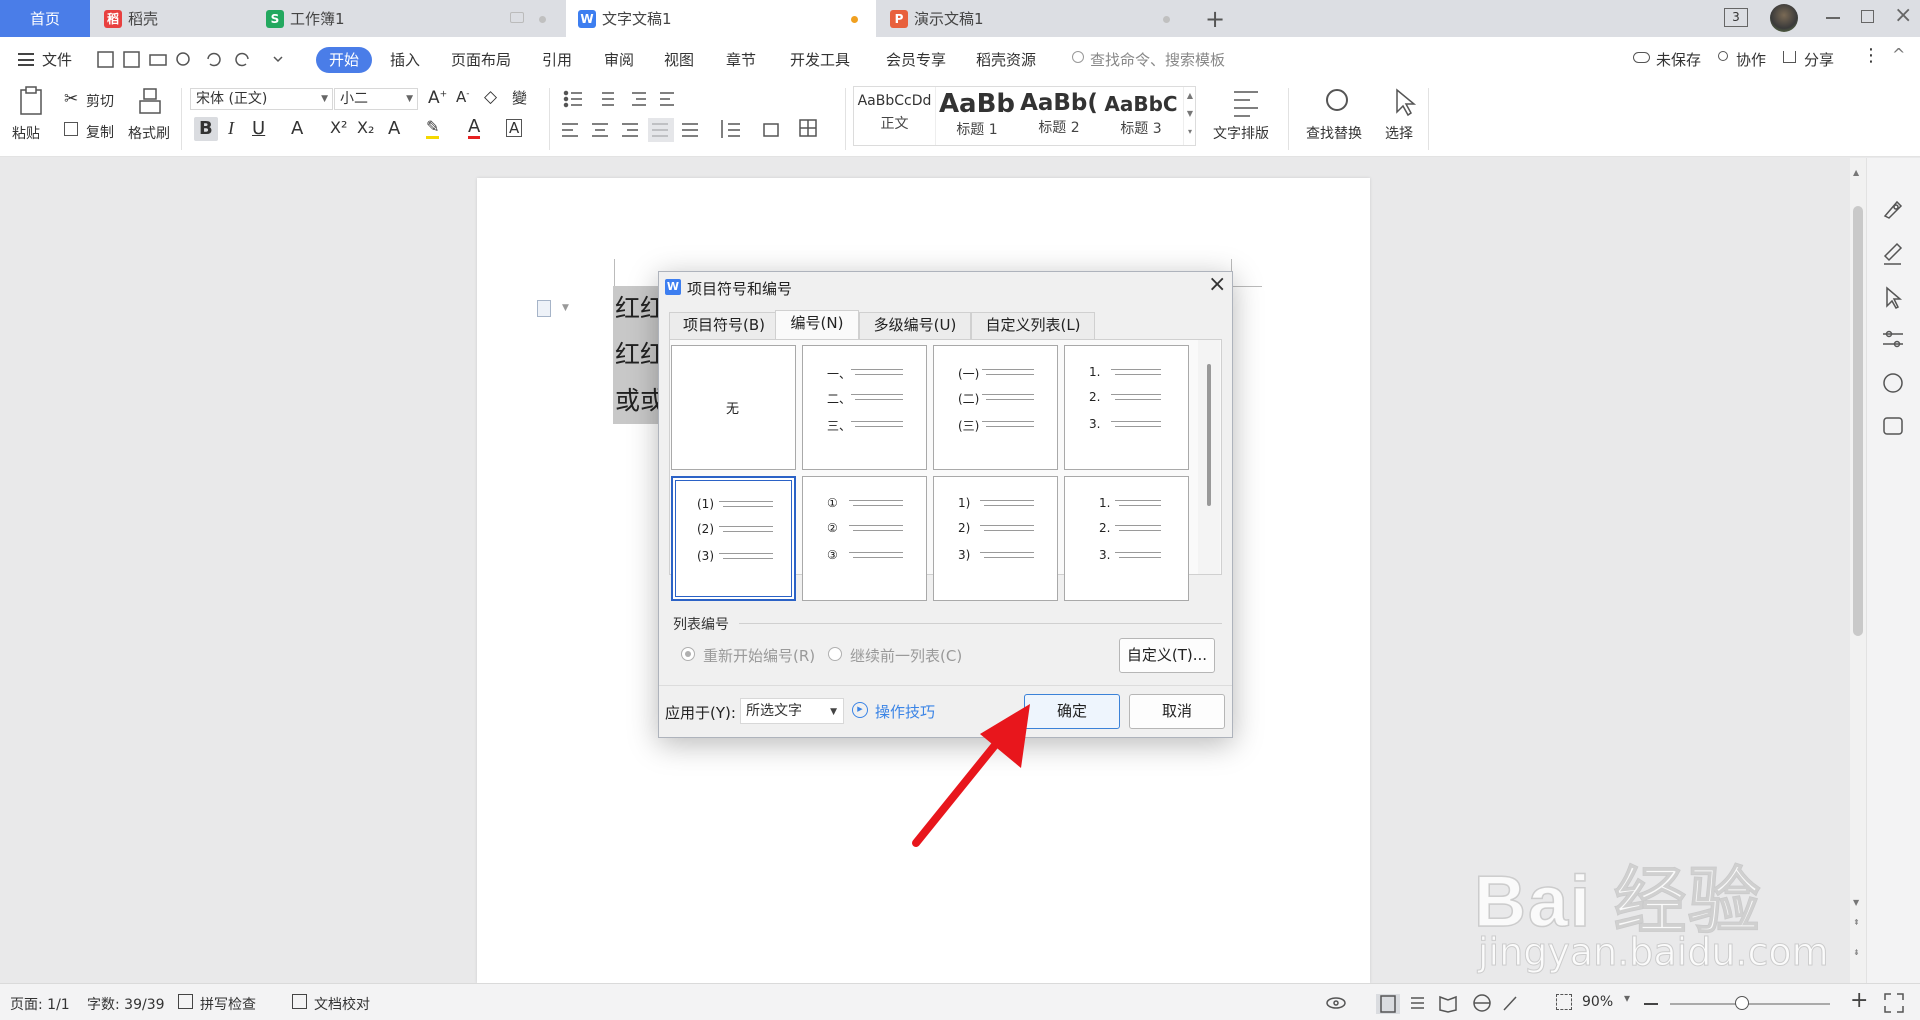 The height and width of the screenshot is (1020, 1920). Describe the element at coordinates (365, 127) in the screenshot. I see `subscript-icon: X₂` at that location.